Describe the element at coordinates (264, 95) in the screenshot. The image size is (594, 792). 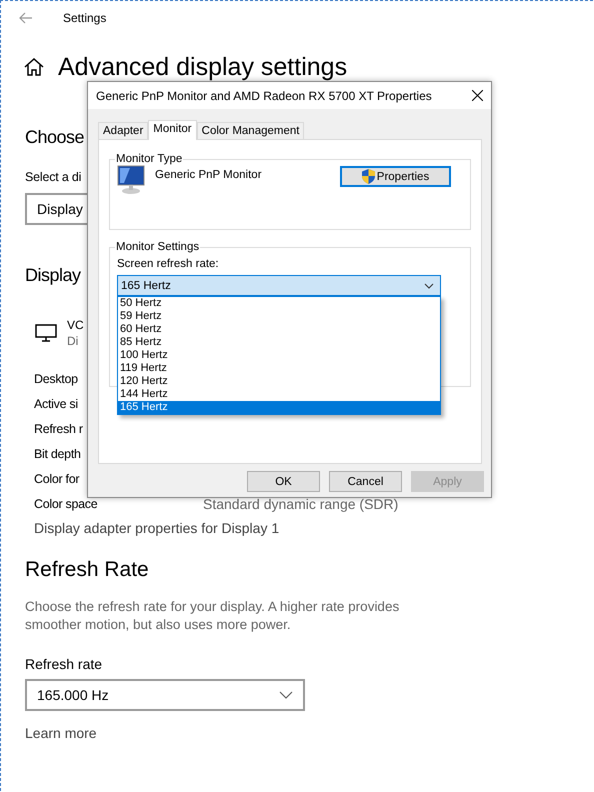
I see `dialog-title: Generic PnP Monitor and AMD Radeon RX 5700 XT Properties` at that location.